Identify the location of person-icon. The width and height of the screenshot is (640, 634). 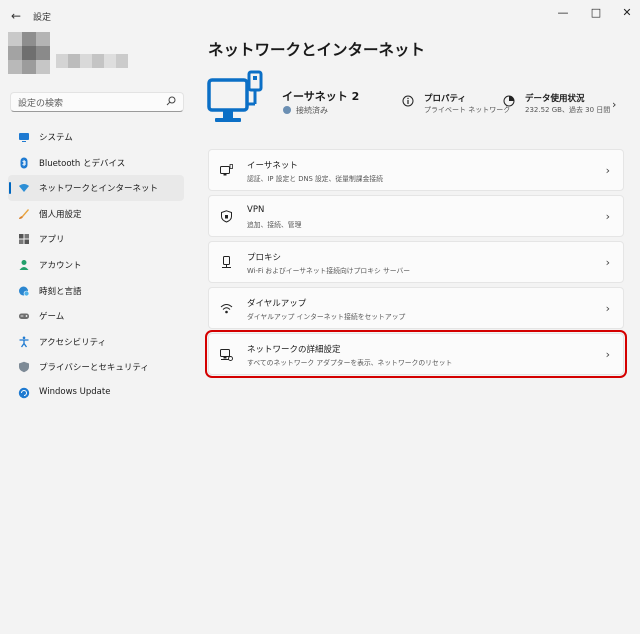
(24, 264).